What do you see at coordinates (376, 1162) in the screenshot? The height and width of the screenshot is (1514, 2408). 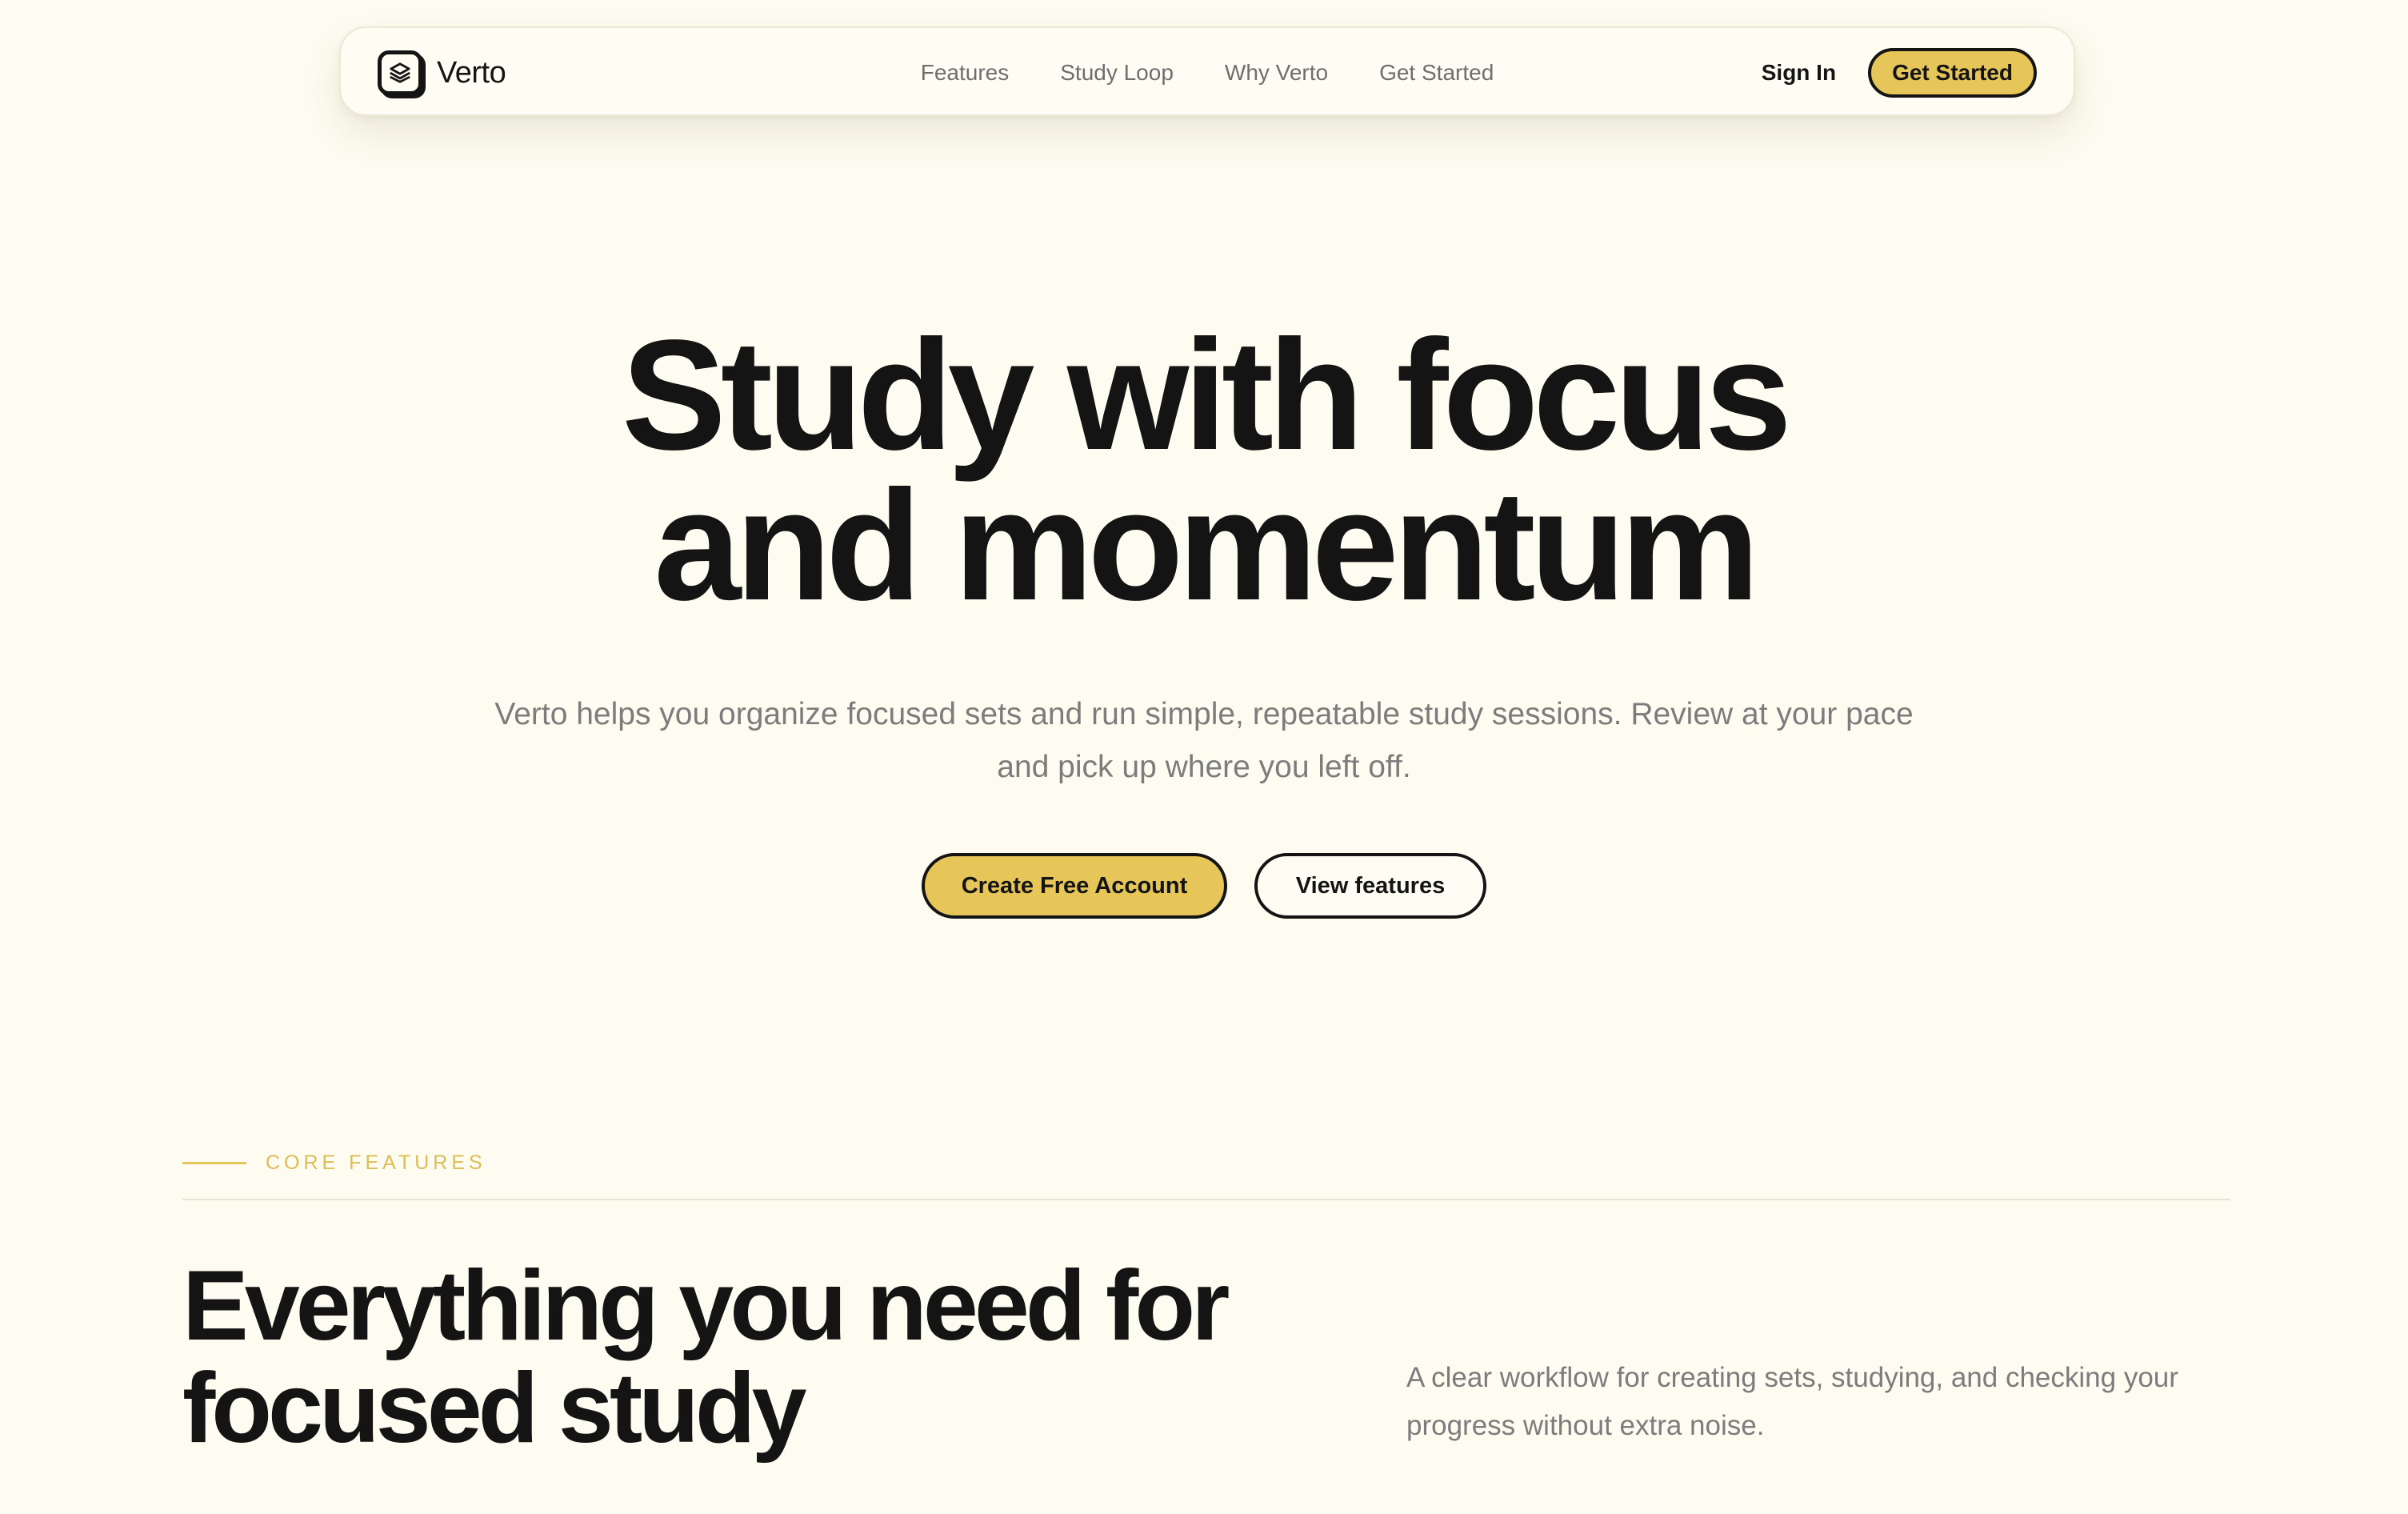 I see `eyebrow-label: CORE FEATURES` at bounding box center [376, 1162].